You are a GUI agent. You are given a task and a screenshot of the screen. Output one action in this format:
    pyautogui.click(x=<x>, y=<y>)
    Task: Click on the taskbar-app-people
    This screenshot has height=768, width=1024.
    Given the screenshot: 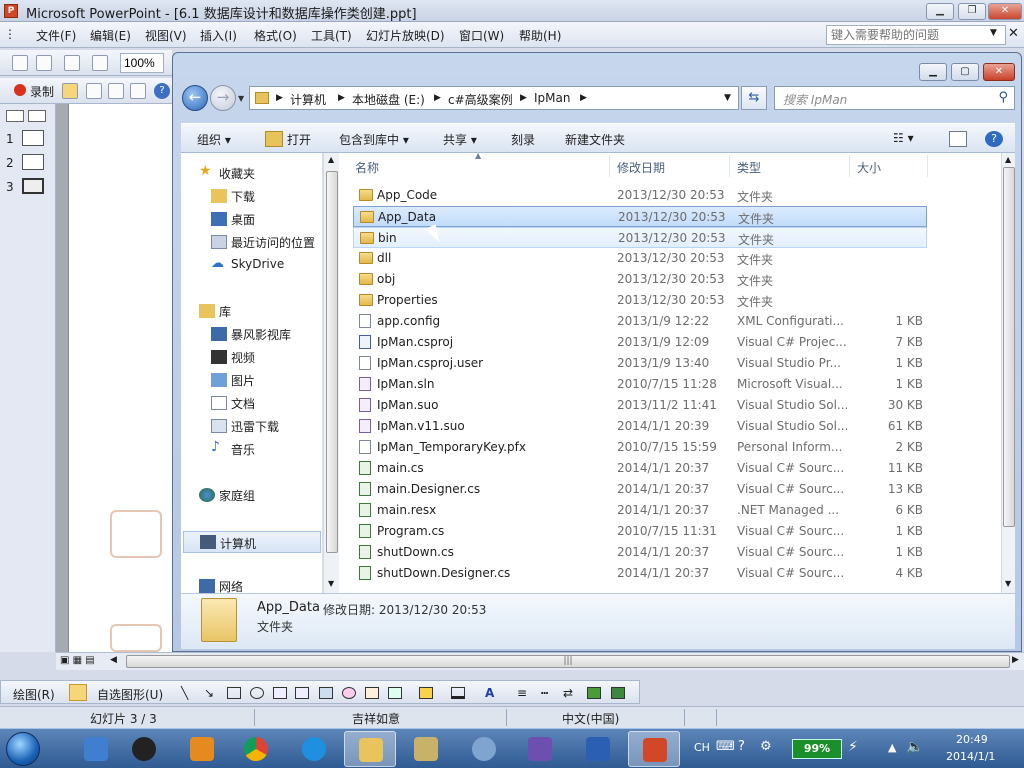 What is the action you would take?
    pyautogui.click(x=484, y=749)
    